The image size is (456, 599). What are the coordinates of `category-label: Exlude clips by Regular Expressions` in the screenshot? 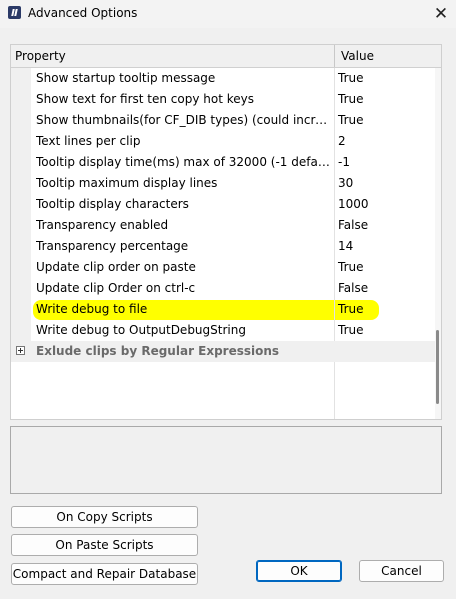 It's located at (158, 351).